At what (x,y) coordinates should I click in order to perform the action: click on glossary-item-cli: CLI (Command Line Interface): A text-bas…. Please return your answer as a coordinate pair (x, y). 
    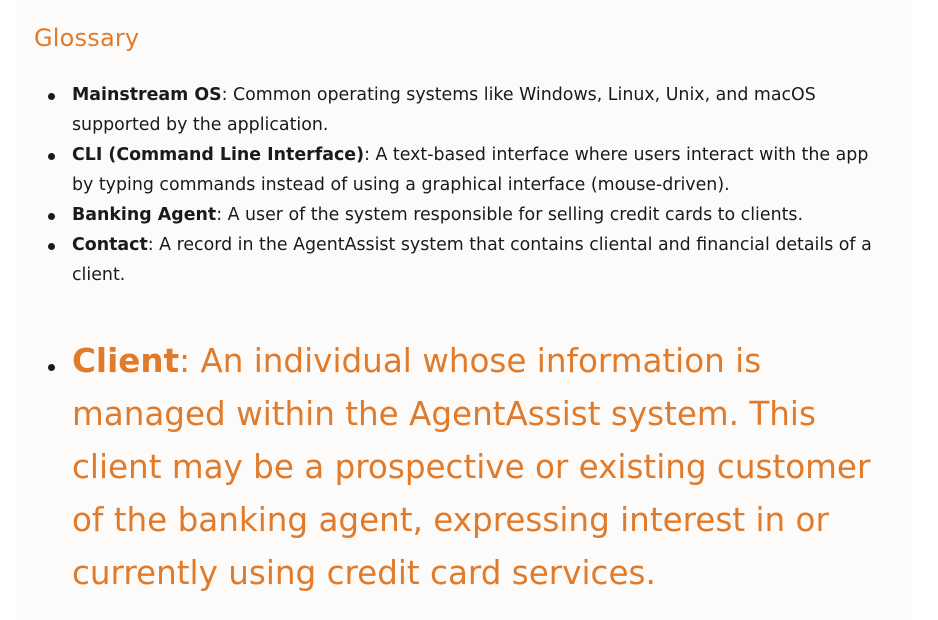
    Looking at the image, I should click on (464, 170).